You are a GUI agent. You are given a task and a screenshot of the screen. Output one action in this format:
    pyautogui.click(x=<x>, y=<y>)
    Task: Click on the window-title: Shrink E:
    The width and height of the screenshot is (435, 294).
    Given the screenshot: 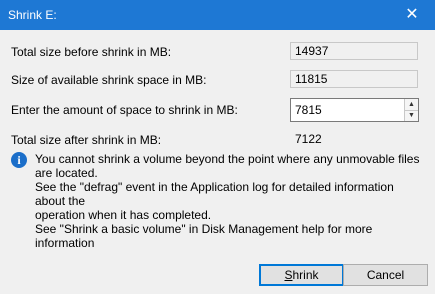 What is the action you would take?
    pyautogui.click(x=32, y=15)
    